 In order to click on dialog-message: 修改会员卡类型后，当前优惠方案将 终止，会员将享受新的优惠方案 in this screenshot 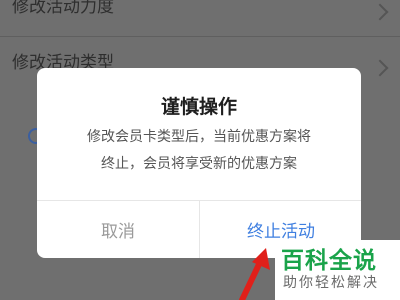, I will do `click(199, 151)`.